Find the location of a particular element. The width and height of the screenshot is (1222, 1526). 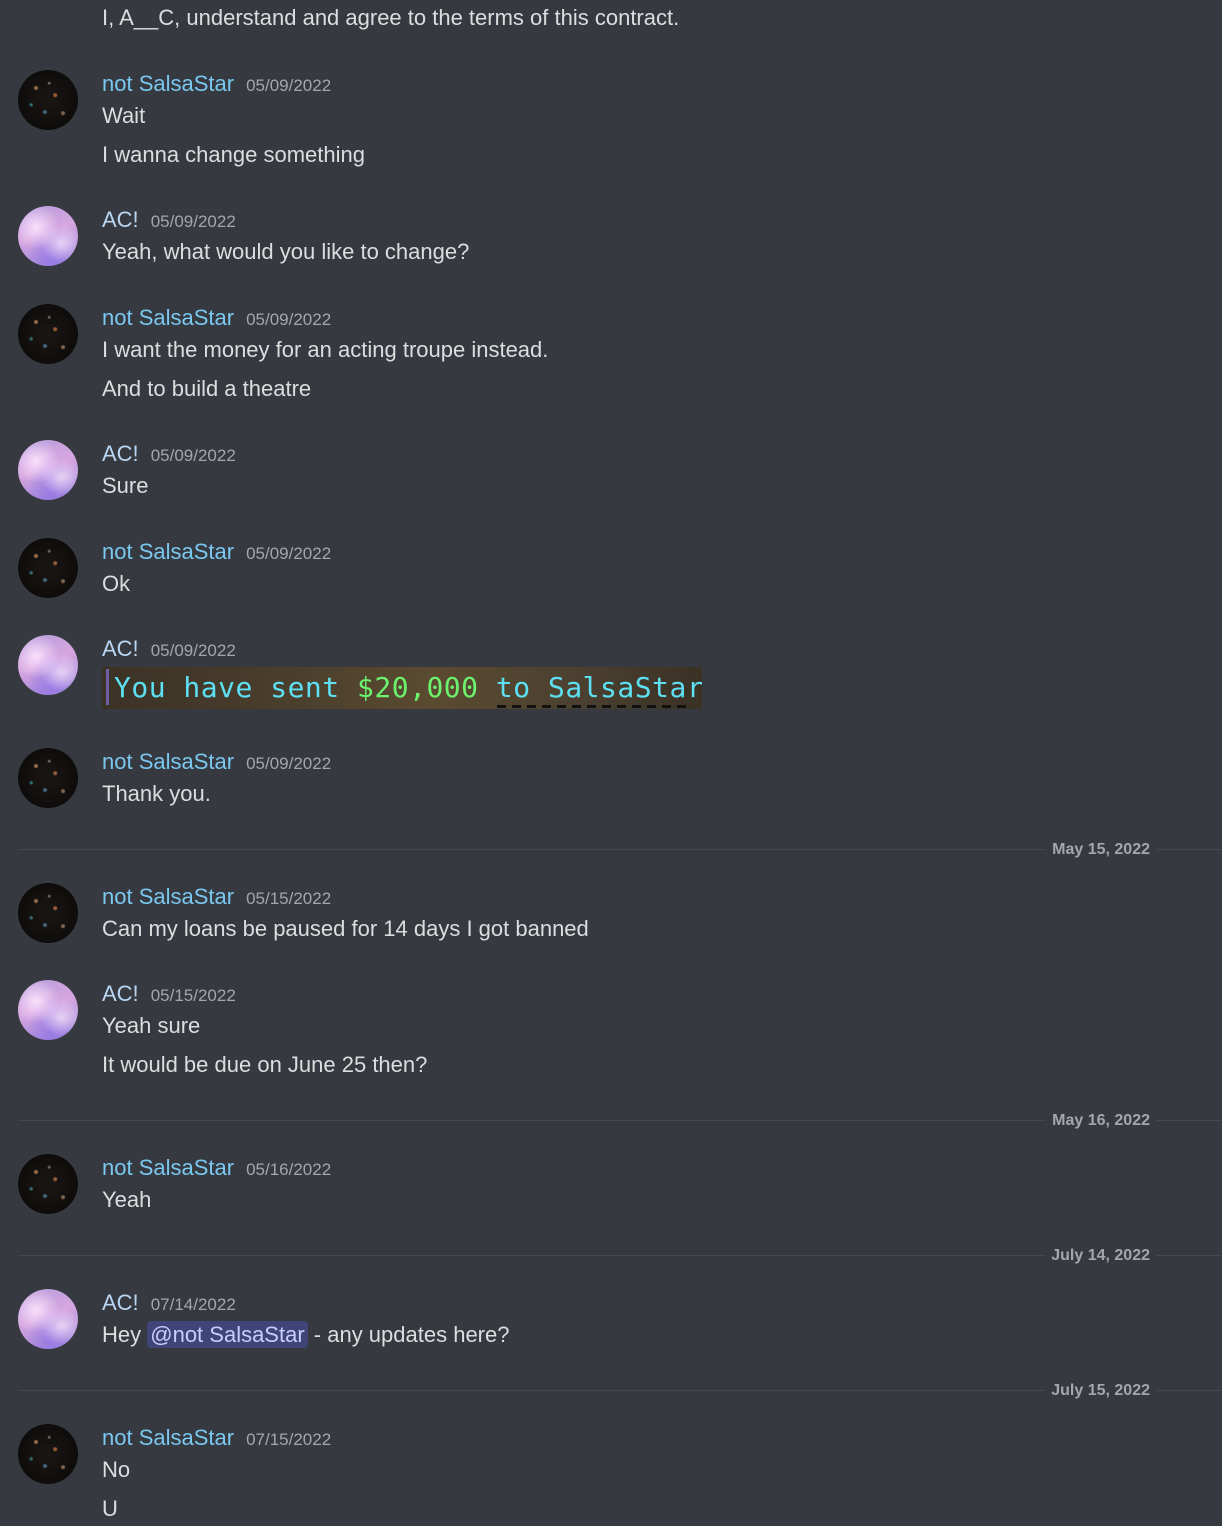

message-text: And to build a theatre is located at coordinates (207, 388).